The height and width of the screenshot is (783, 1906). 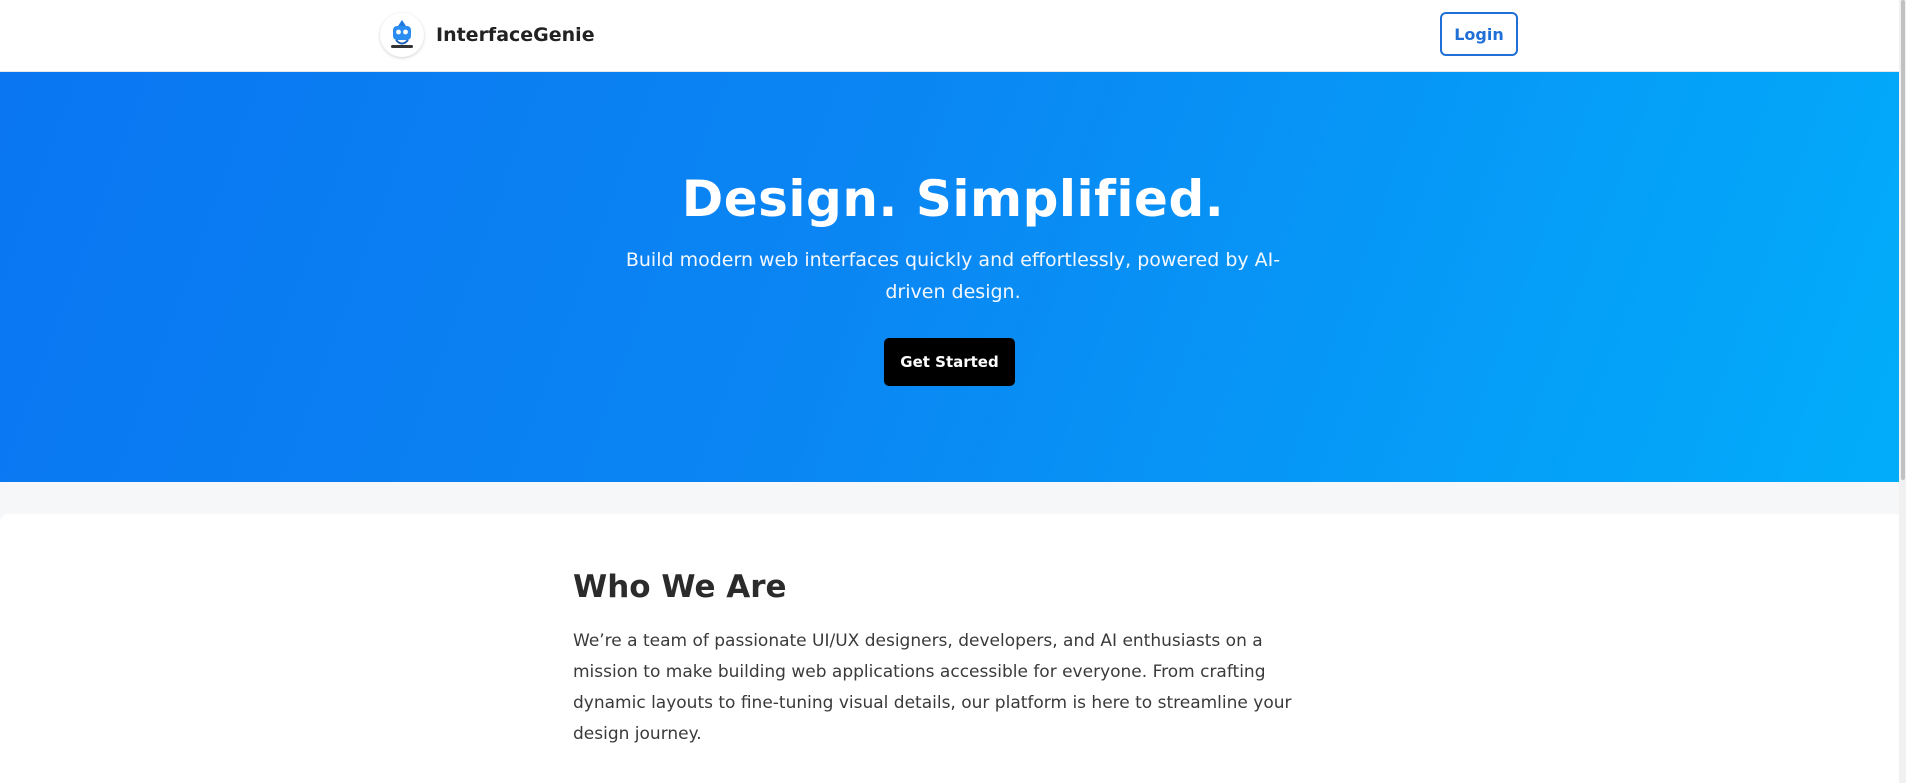 I want to click on scrollbar-thumb, so click(x=1903, y=240).